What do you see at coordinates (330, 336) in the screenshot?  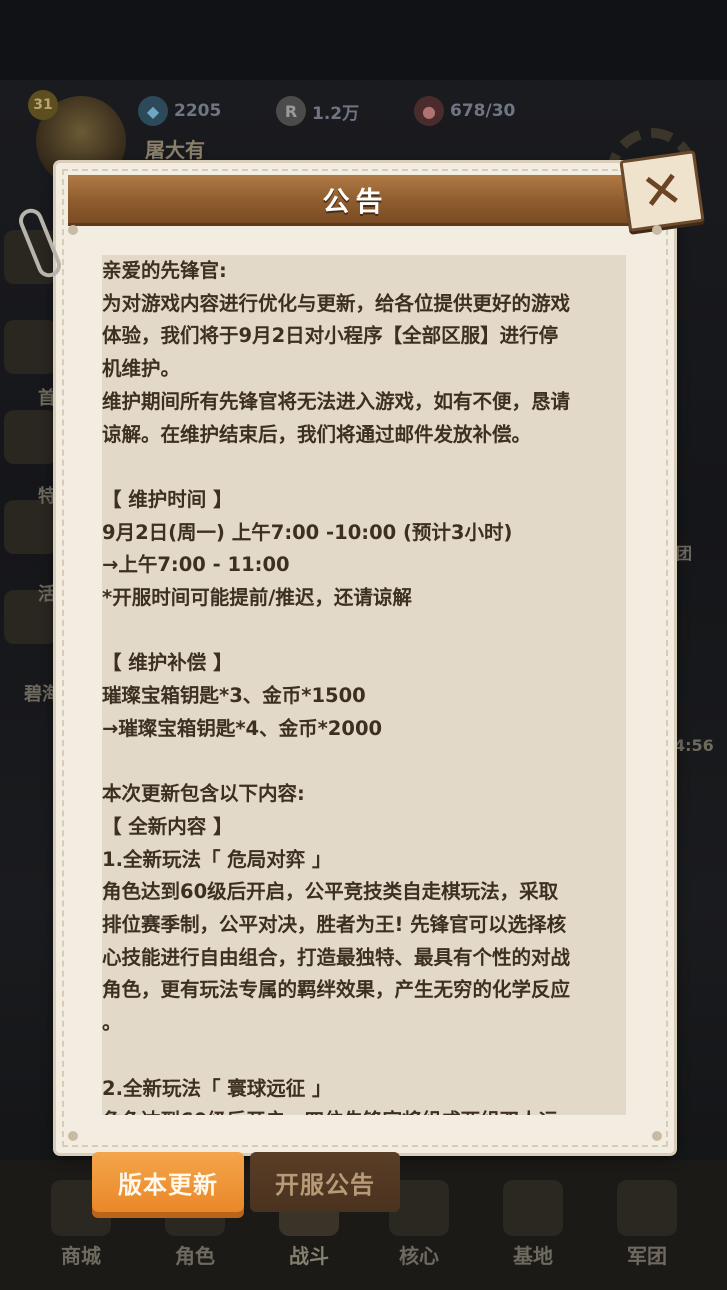 I see `announcement-line: 体验，我们将于9月2日对小程序【全部区服】进行停` at bounding box center [330, 336].